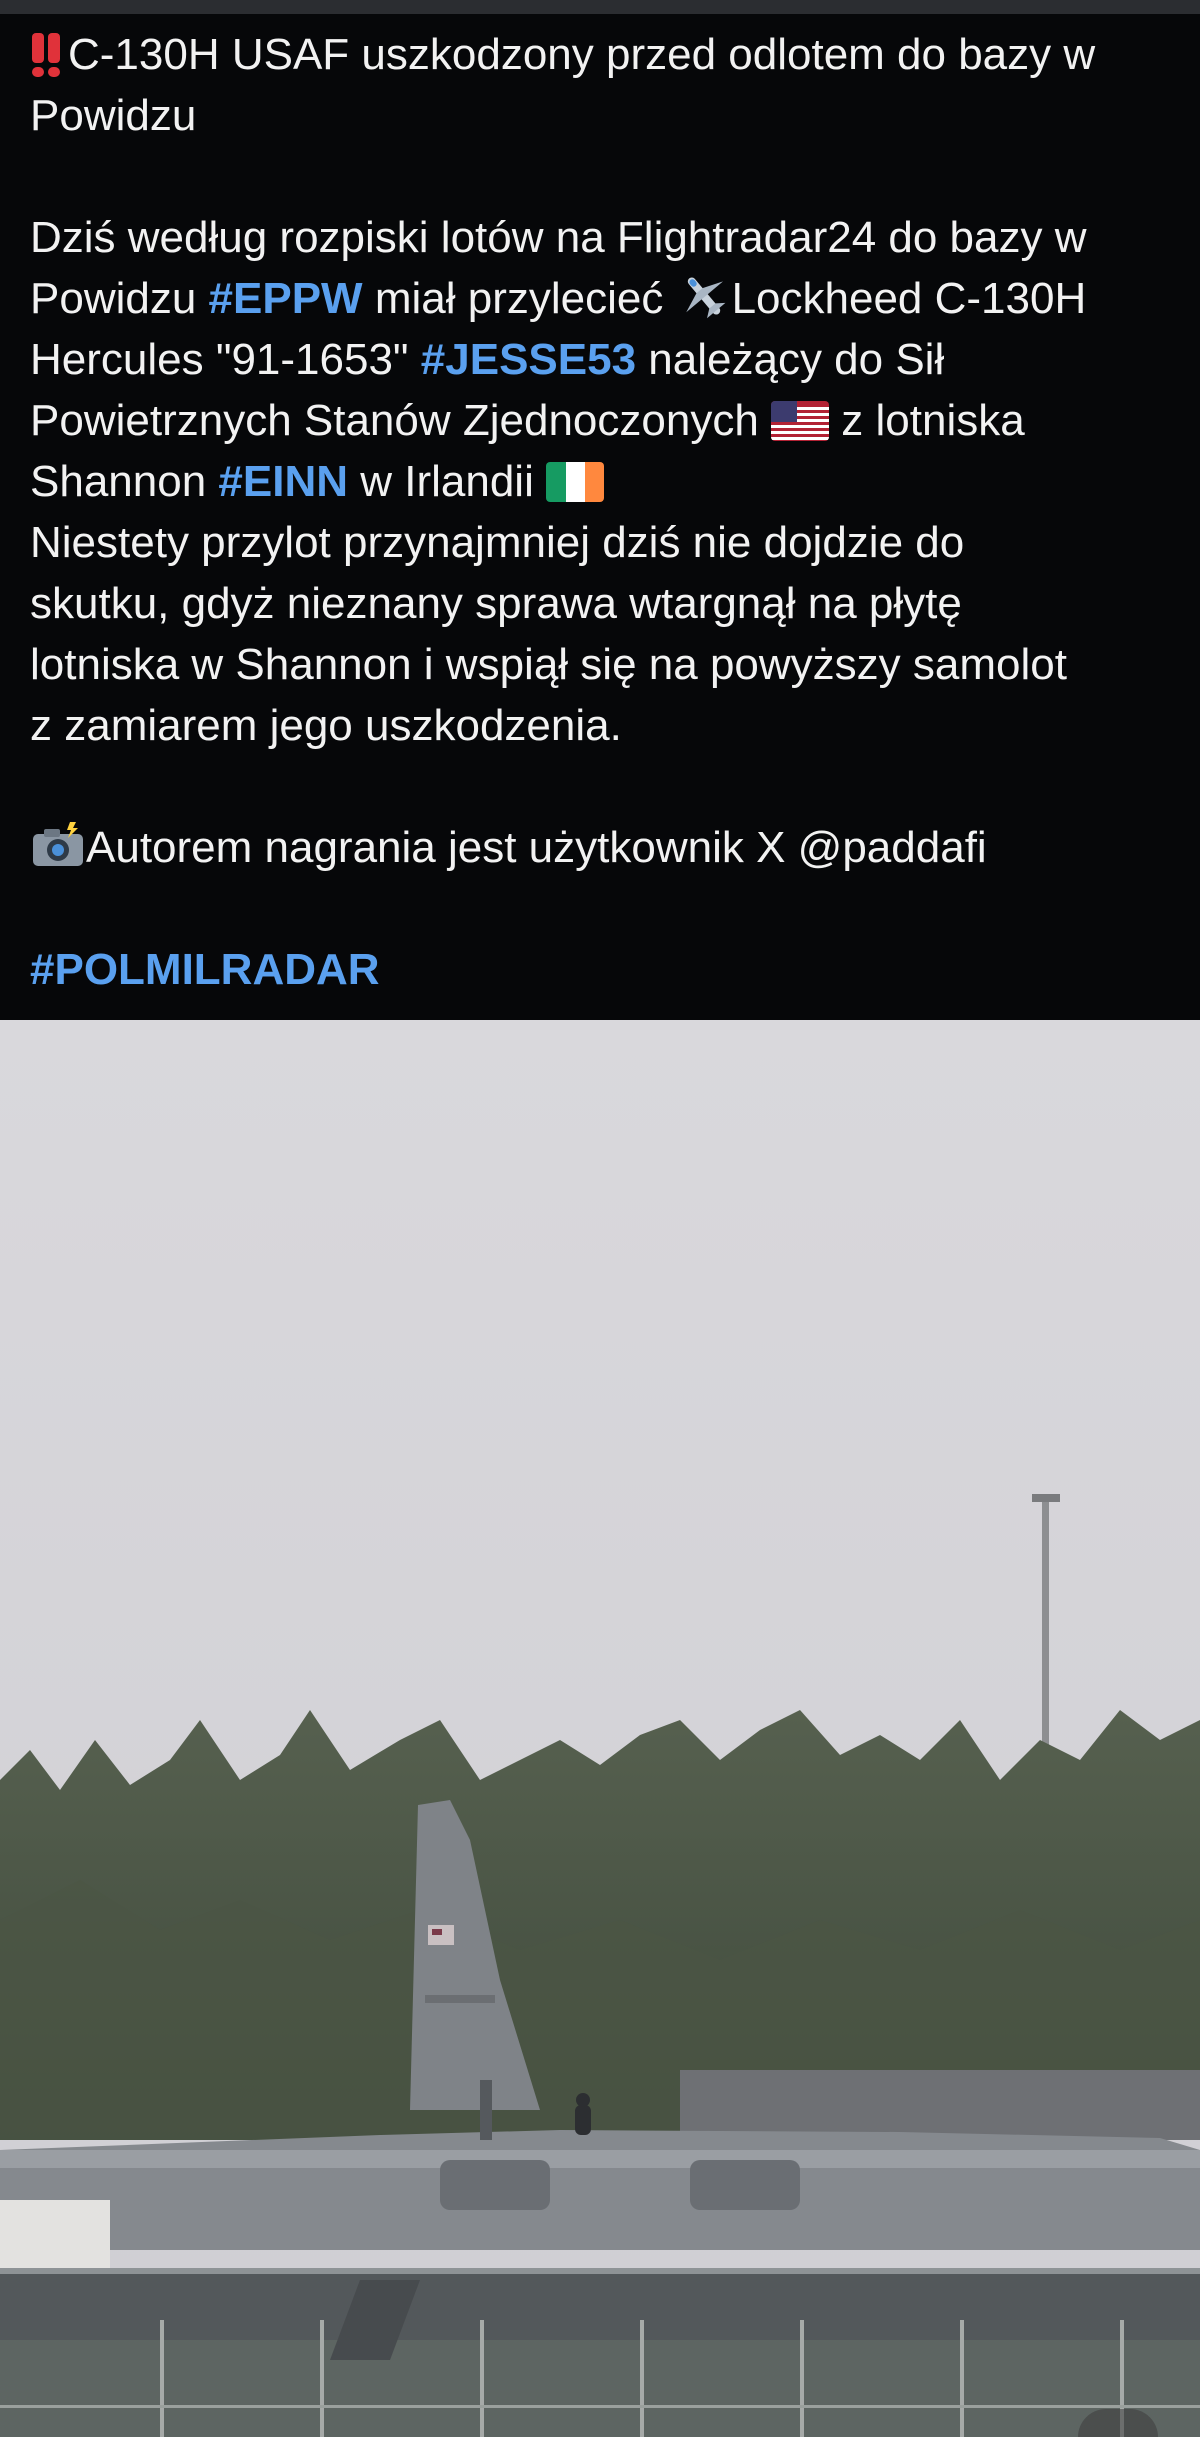  I want to click on ireland-flag-icon, so click(575, 482).